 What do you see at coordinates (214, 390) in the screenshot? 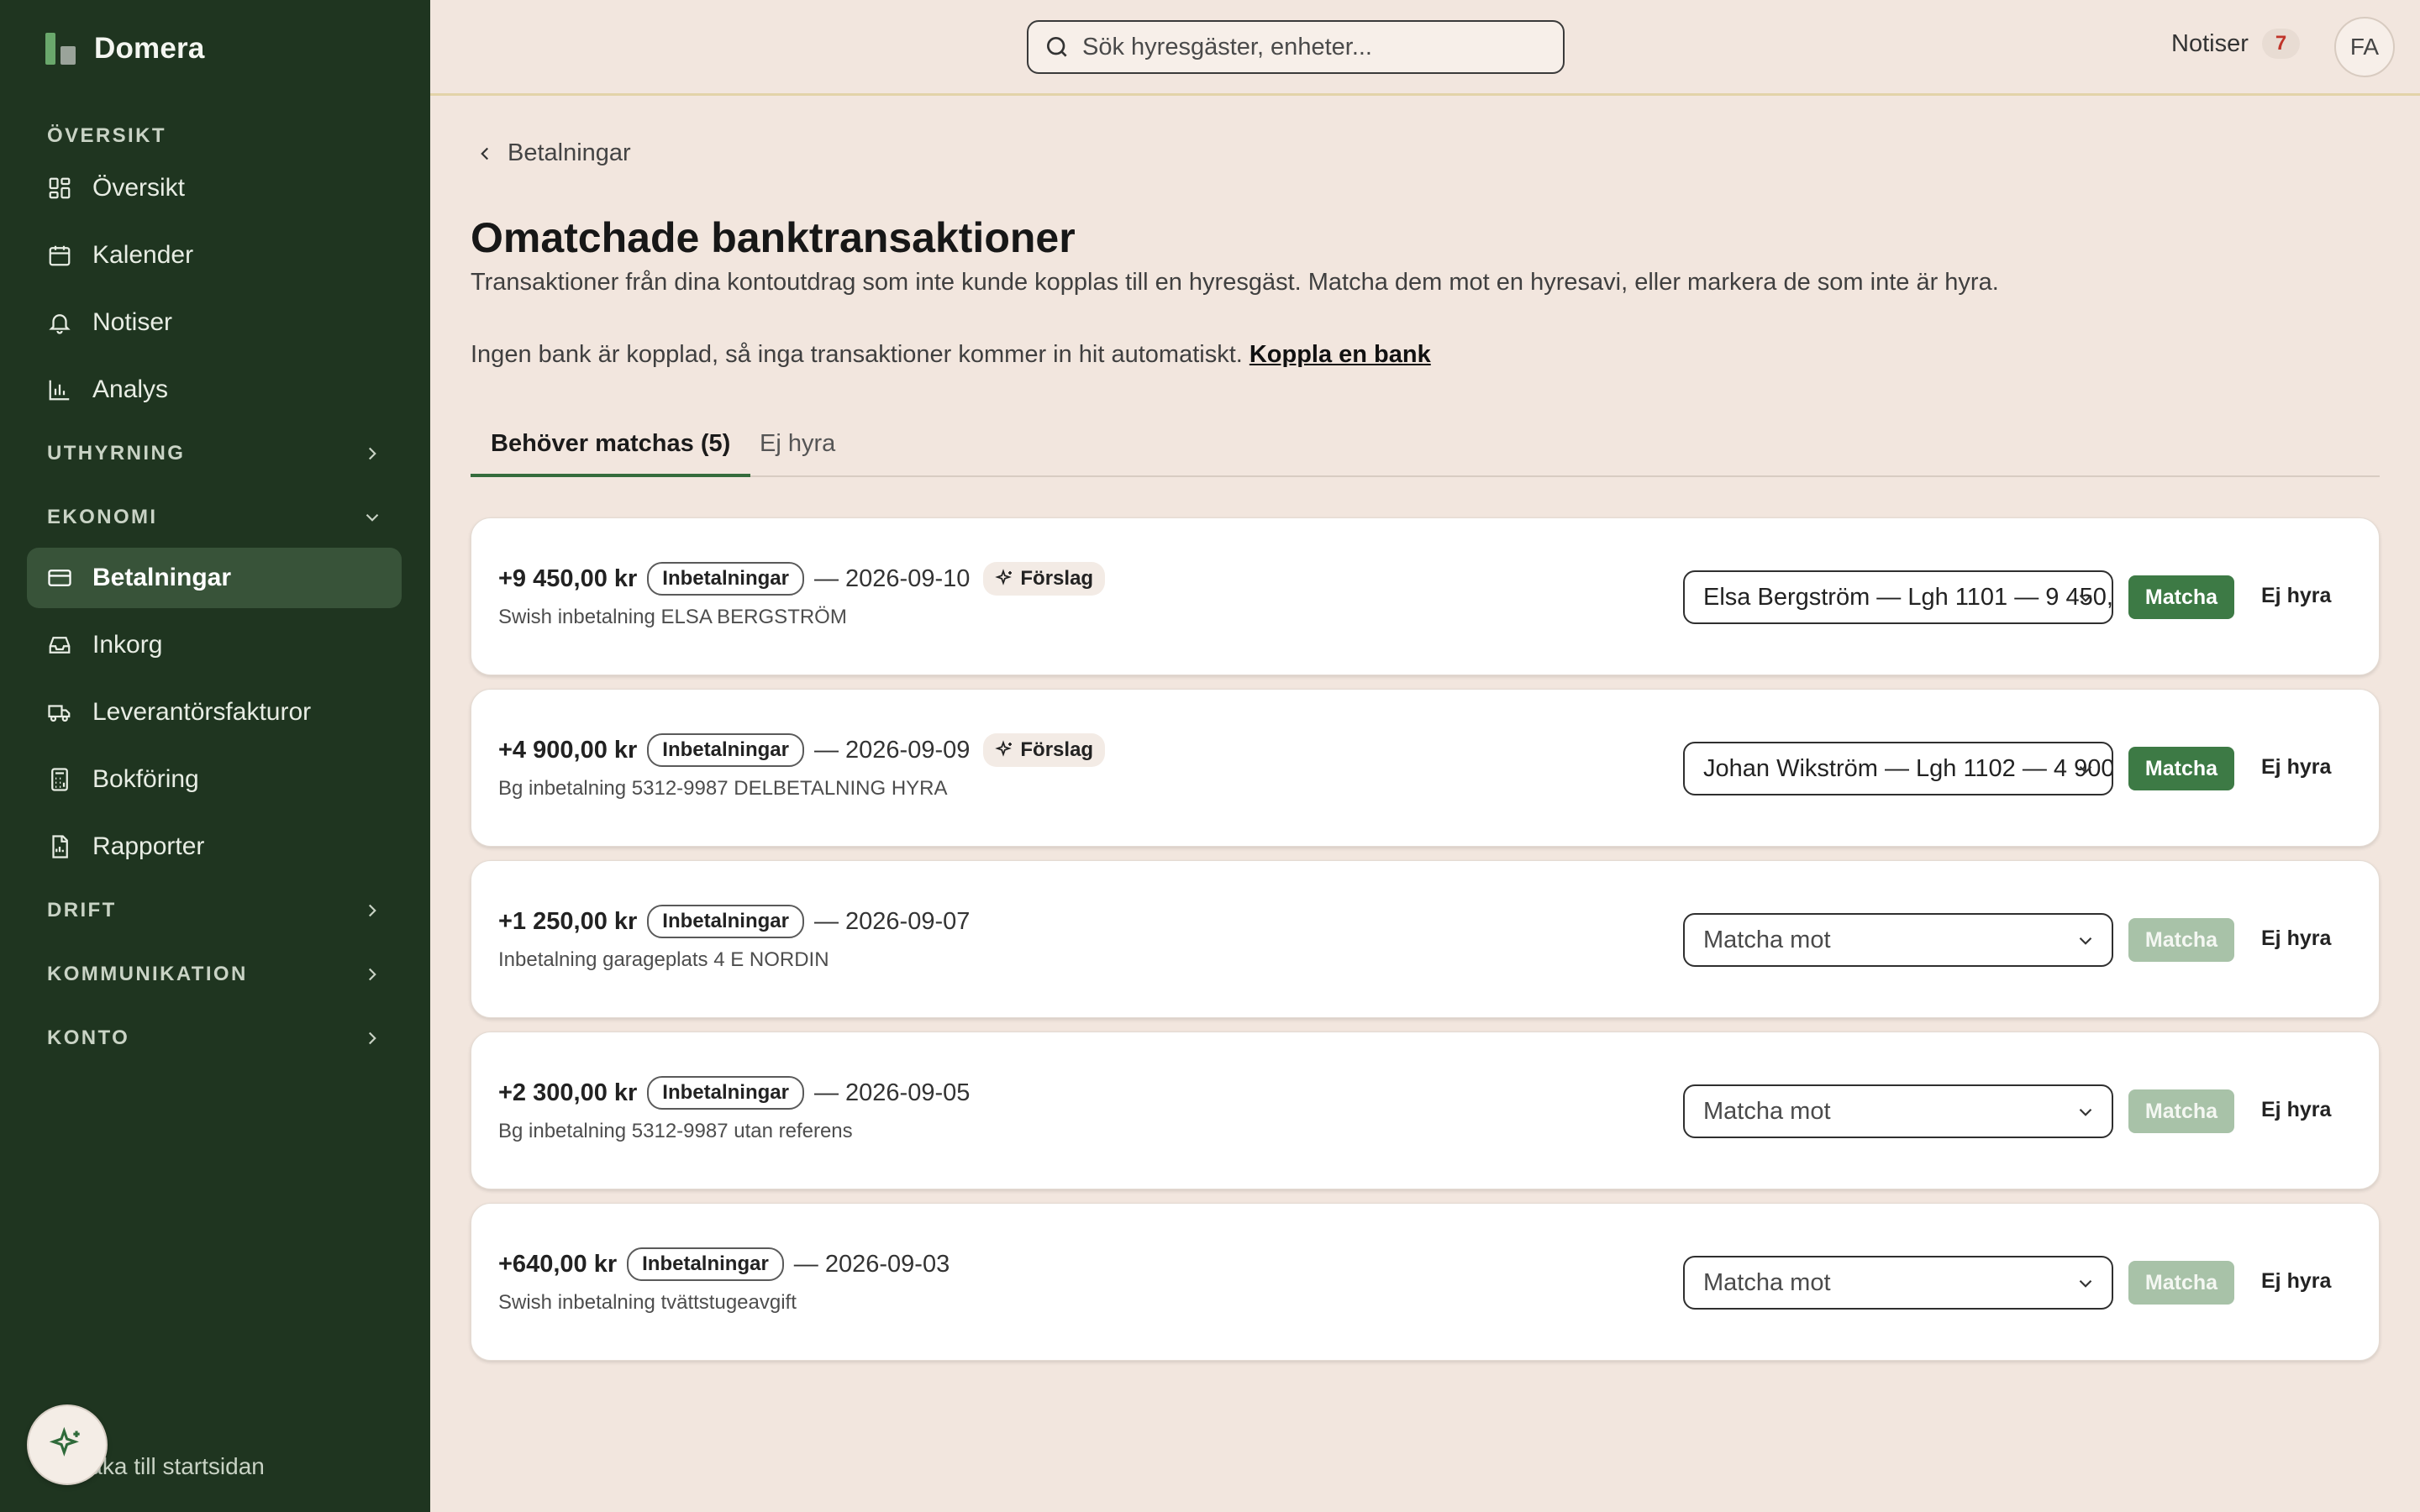
I see `sidebar-item-analys: Analys` at bounding box center [214, 390].